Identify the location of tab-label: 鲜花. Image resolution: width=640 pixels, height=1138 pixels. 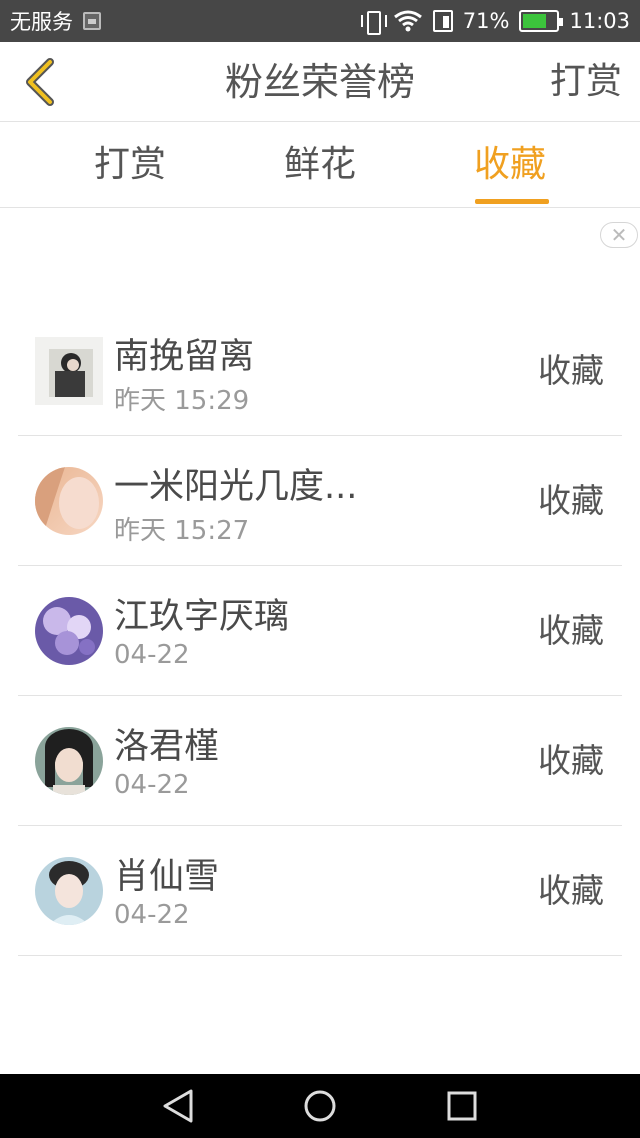
(319, 164).